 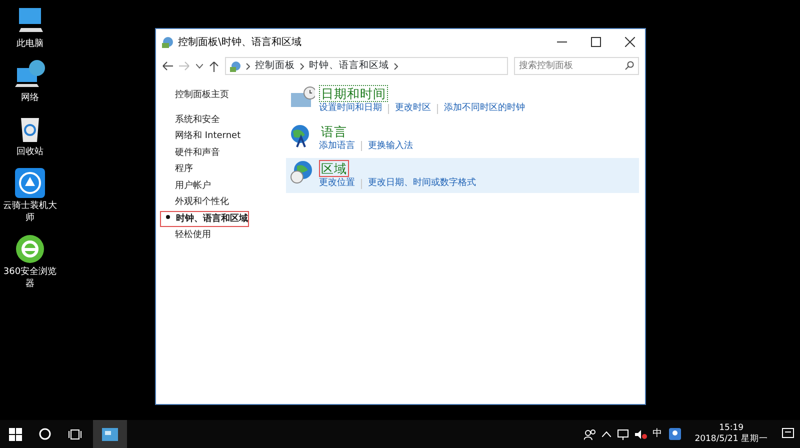 I want to click on sidebar-item: 网络和 Internet, so click(x=201, y=136).